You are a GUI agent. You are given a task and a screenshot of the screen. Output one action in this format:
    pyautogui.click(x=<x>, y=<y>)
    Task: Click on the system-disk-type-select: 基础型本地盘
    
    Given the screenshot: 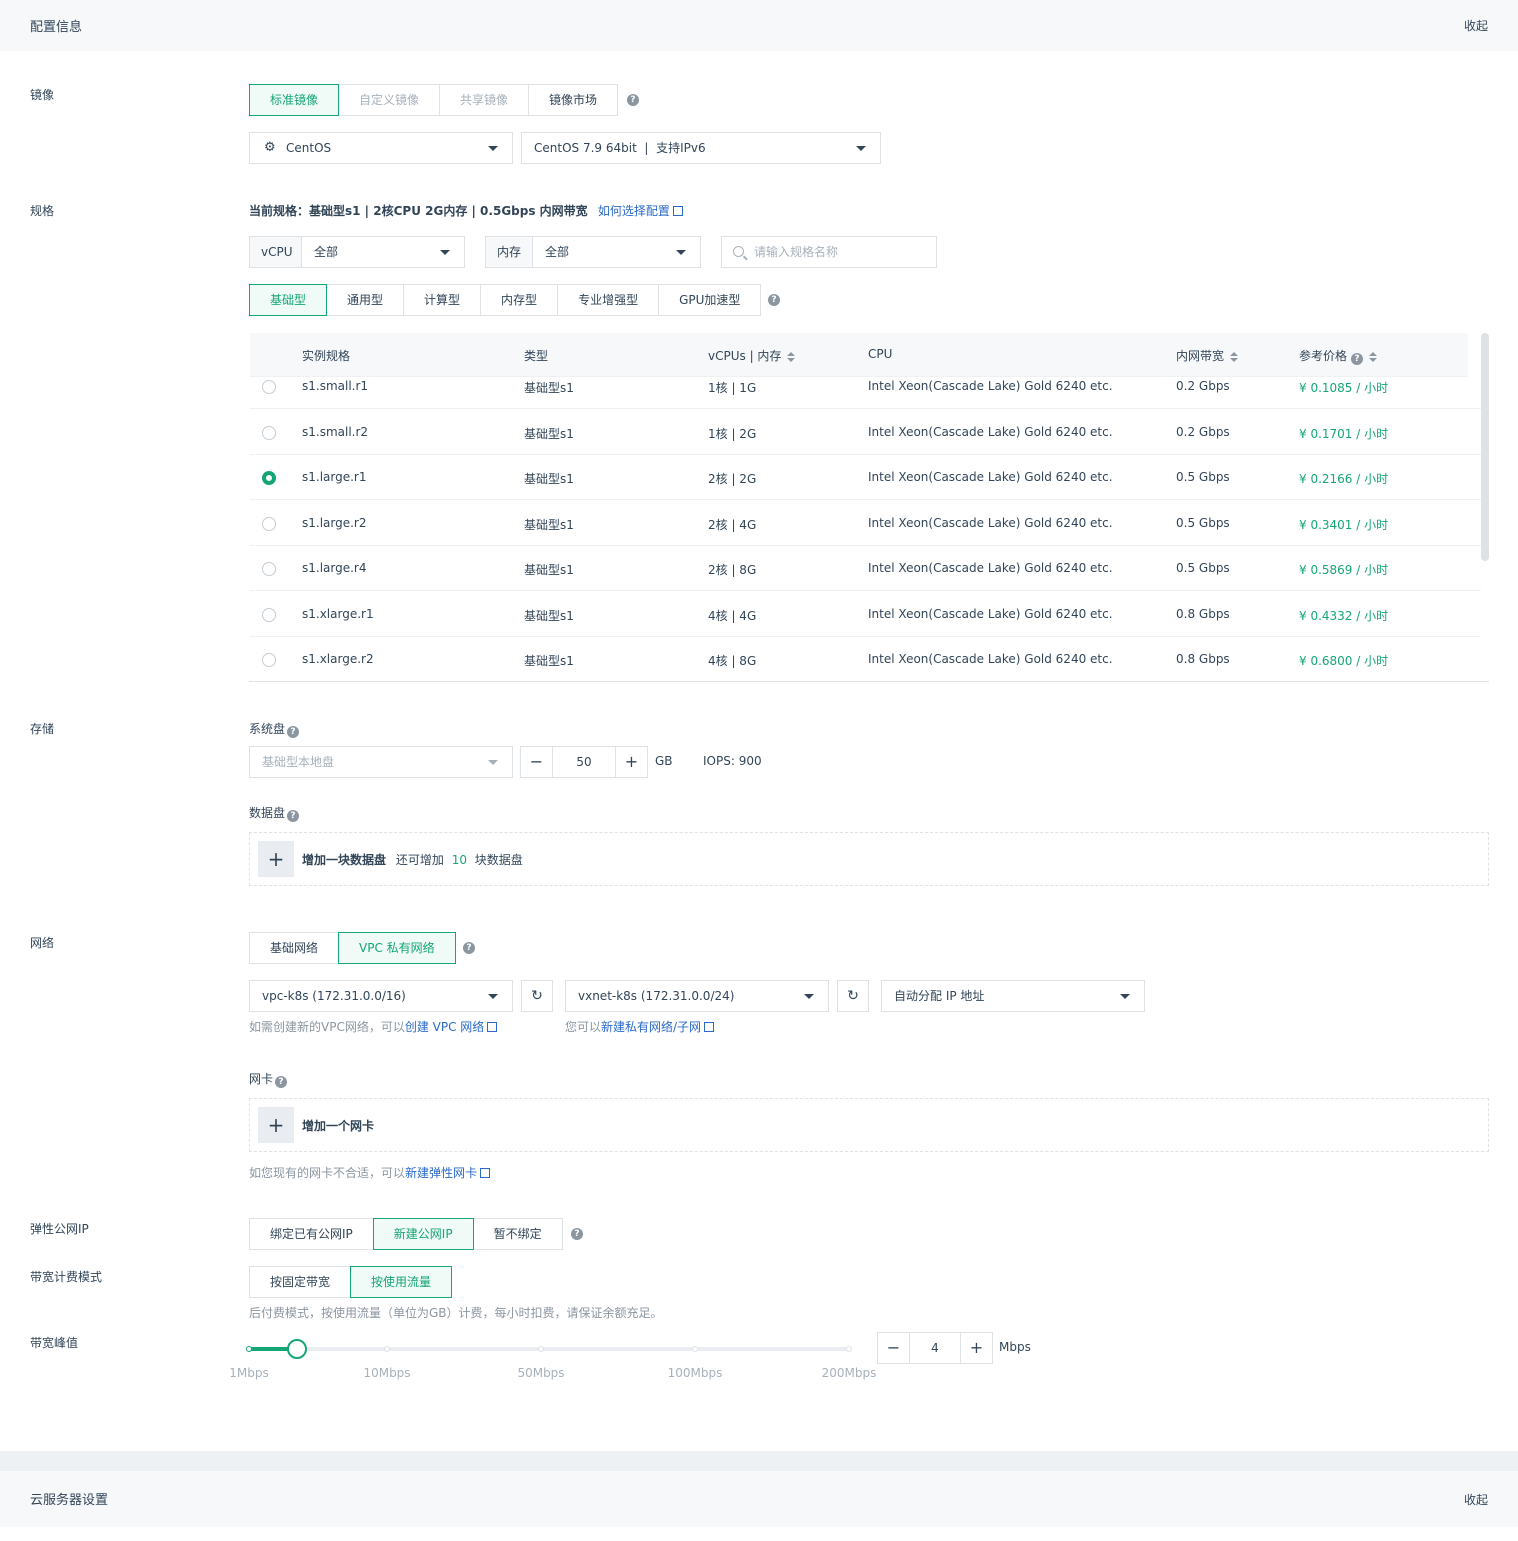 What is the action you would take?
    pyautogui.click(x=381, y=762)
    